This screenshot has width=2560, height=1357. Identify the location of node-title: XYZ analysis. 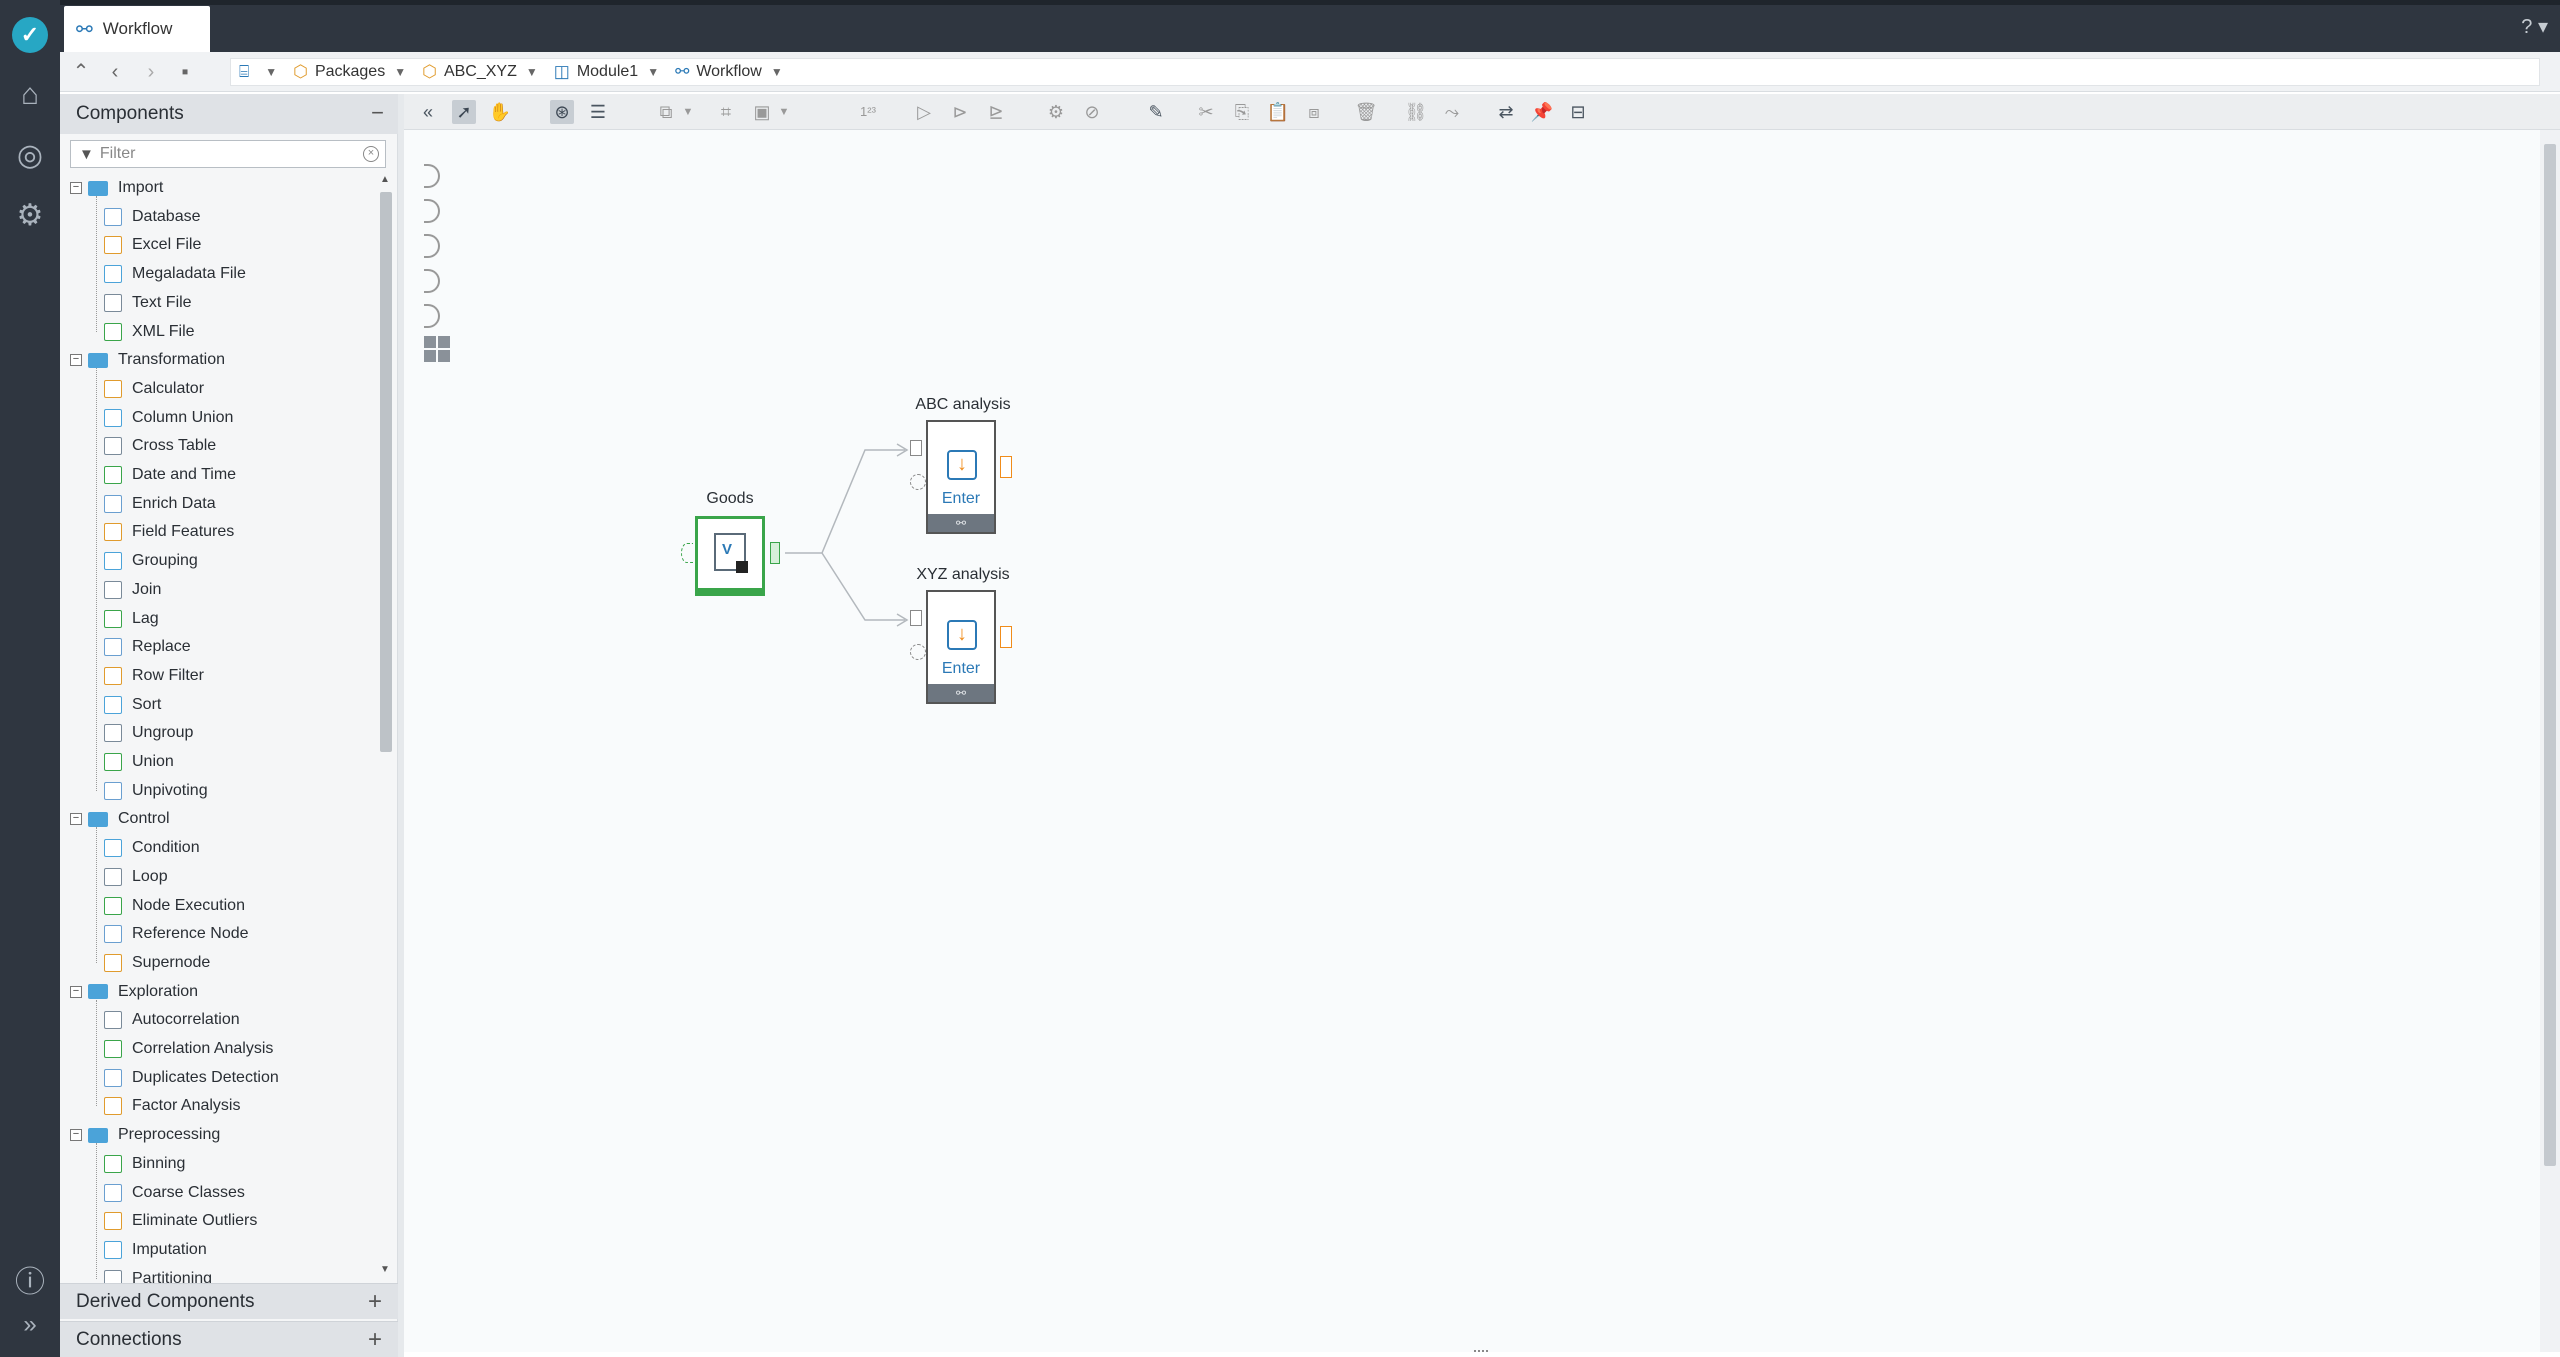
(963, 574).